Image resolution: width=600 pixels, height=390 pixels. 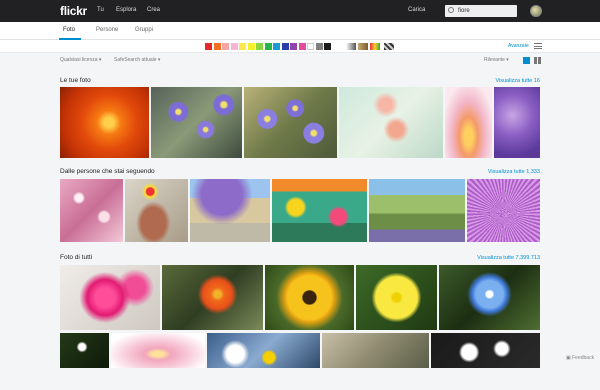 I want to click on black-white-filter-icon, so click(x=351, y=46).